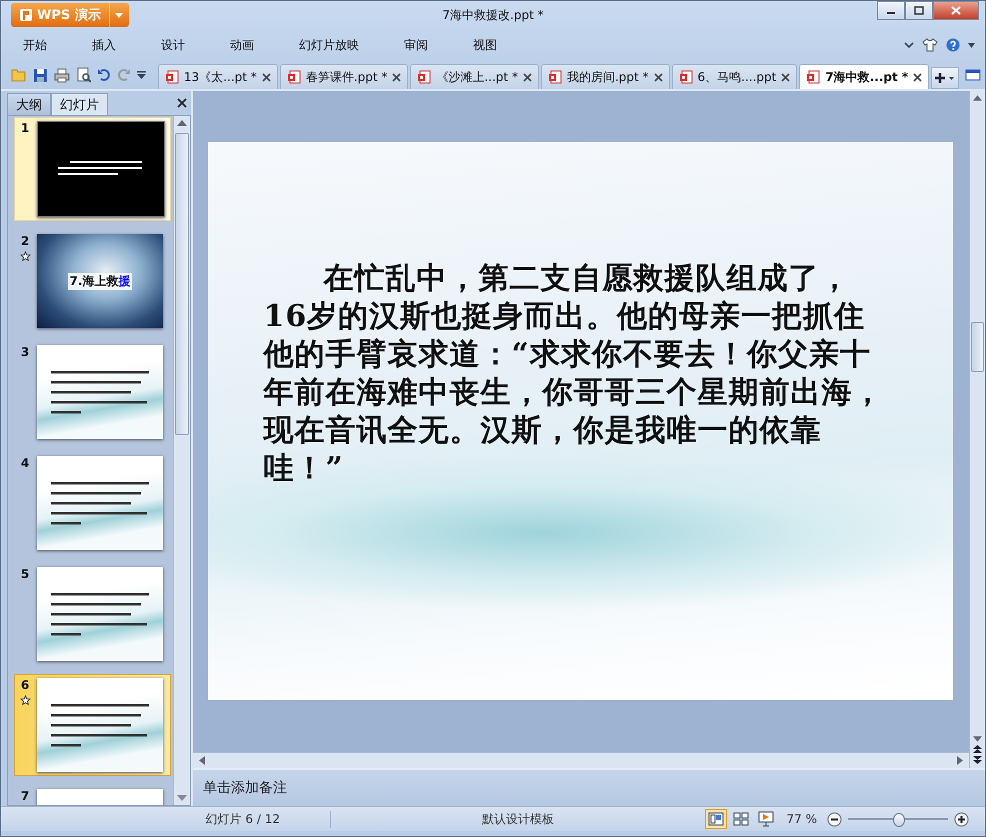 The width and height of the screenshot is (986, 837). Describe the element at coordinates (477, 77) in the screenshot. I see `tab-label: 《沙滩上...pt *` at that location.